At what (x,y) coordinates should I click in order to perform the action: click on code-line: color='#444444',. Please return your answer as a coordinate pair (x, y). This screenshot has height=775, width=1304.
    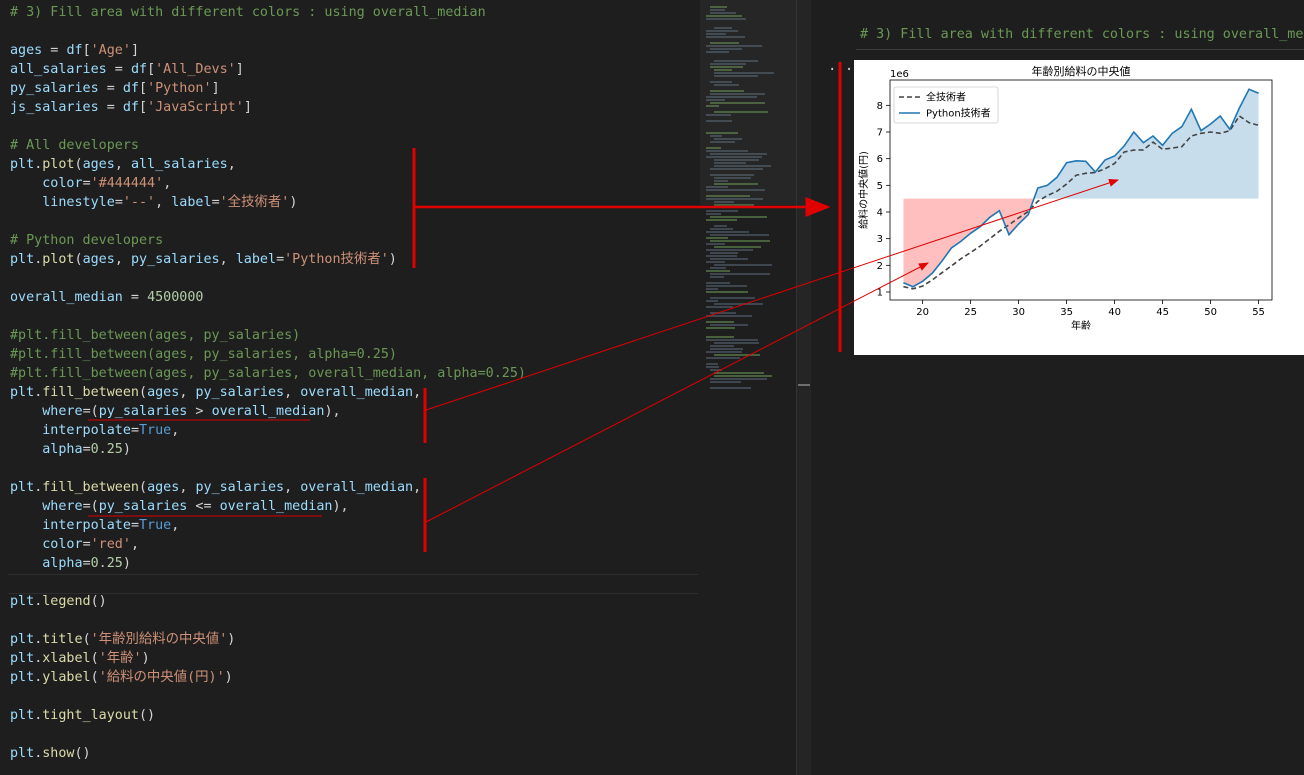
    Looking at the image, I should click on (90, 183).